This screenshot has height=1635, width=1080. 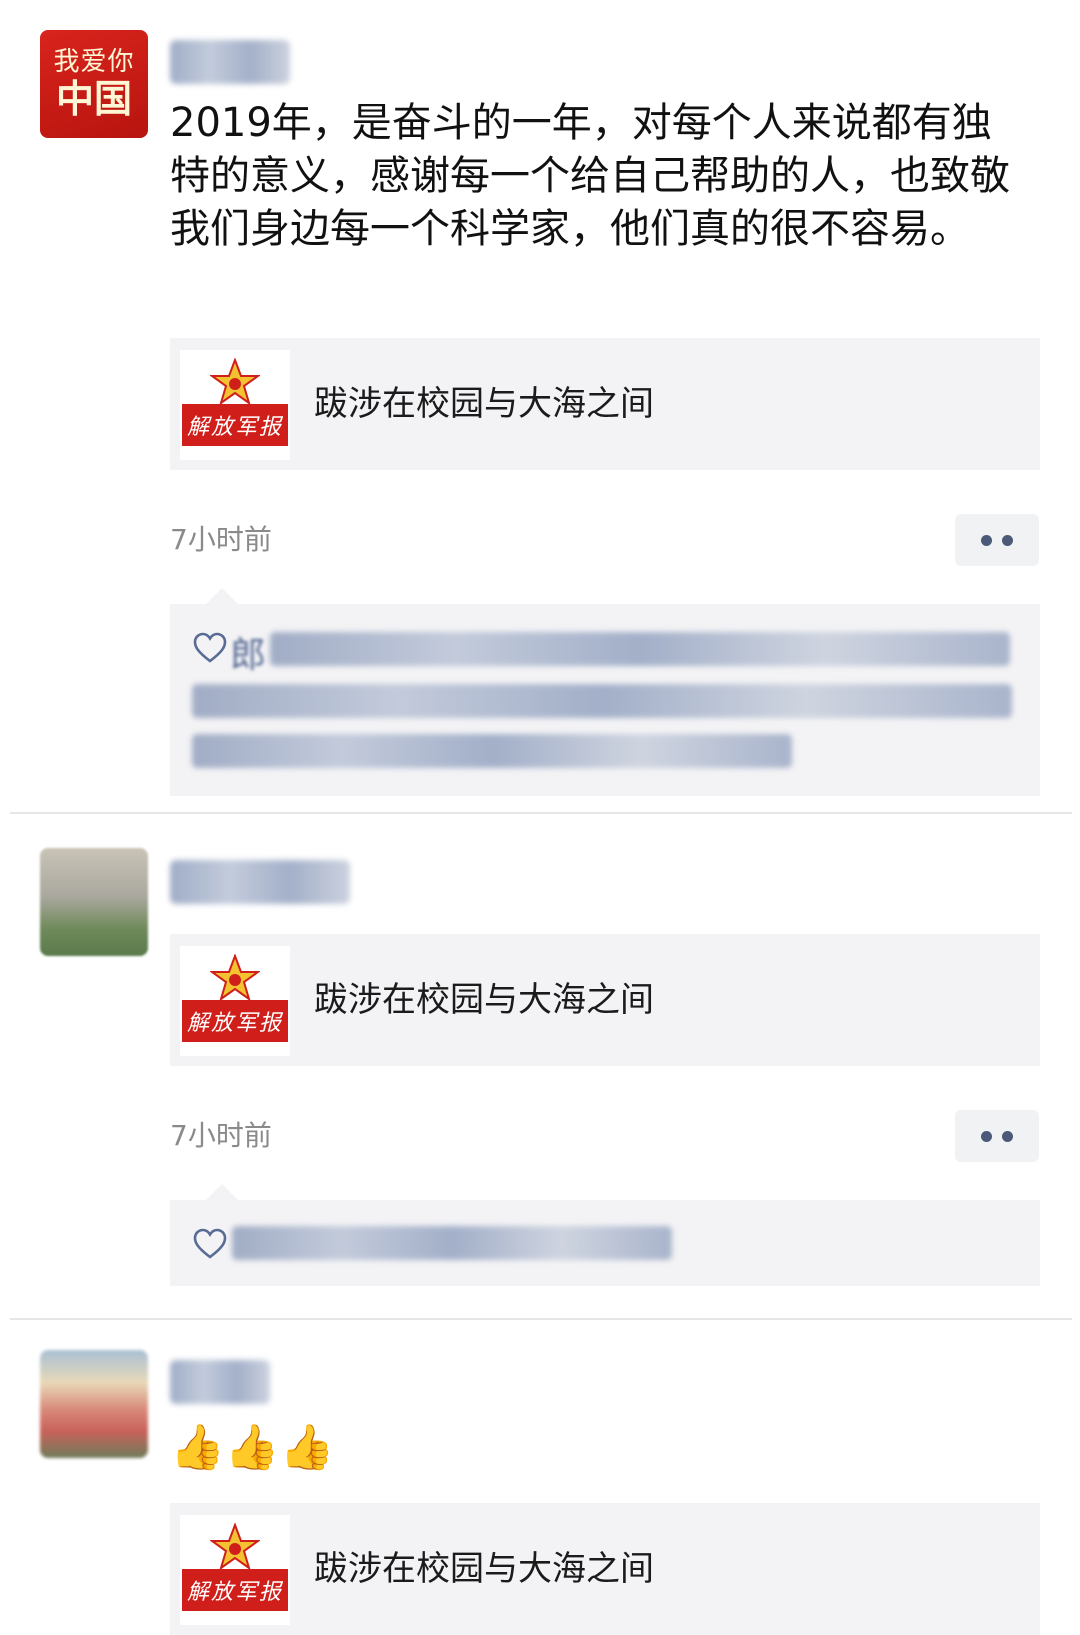 I want to click on likes-box: 郎, so click(x=605, y=692).